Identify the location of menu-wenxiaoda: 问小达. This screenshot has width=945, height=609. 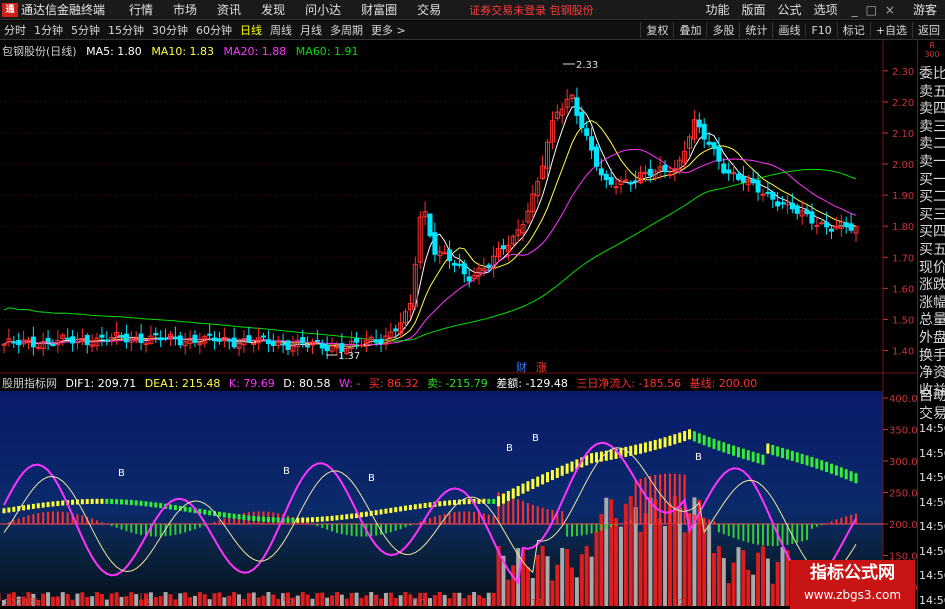
(323, 9).